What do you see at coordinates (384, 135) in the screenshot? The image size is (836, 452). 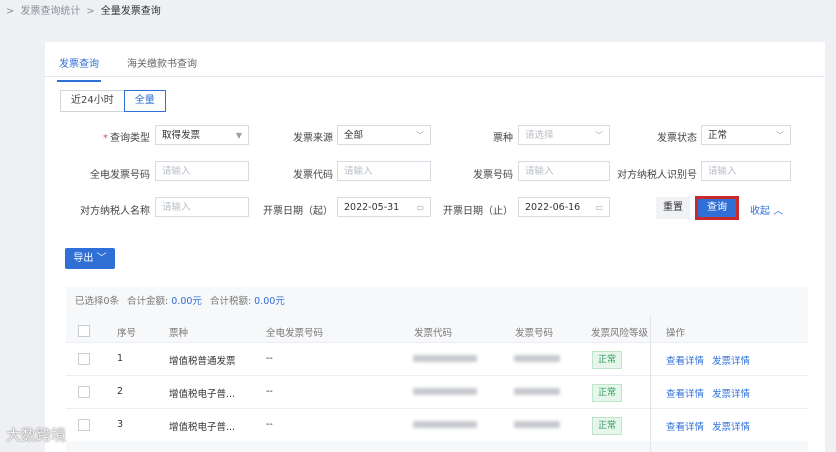 I see `invoice-source-select: 全部 ﹀` at bounding box center [384, 135].